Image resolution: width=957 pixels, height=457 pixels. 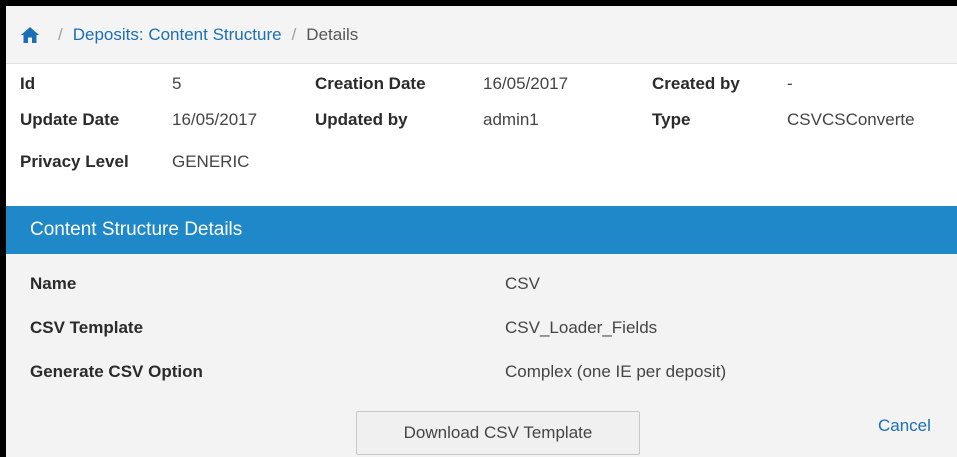 I want to click on type-label: Type, so click(x=671, y=119).